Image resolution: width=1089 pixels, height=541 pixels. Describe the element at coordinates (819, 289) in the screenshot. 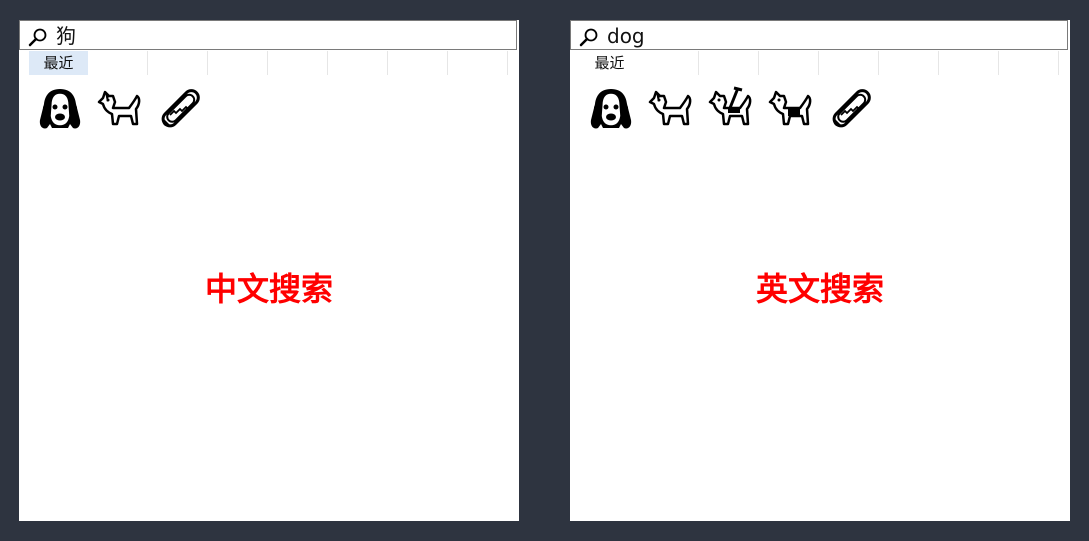

I see `caption-english-search: 英文搜索` at that location.